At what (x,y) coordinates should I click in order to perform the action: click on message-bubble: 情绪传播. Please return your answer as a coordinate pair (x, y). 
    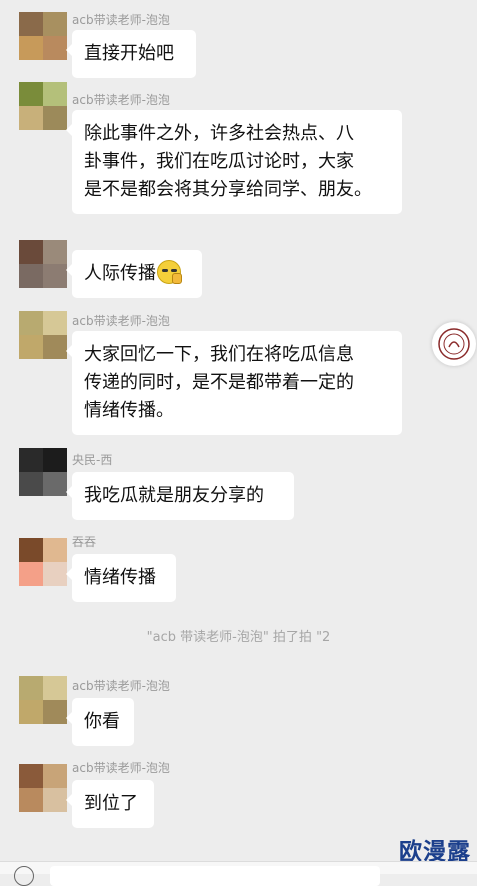
    Looking at the image, I should click on (121, 578).